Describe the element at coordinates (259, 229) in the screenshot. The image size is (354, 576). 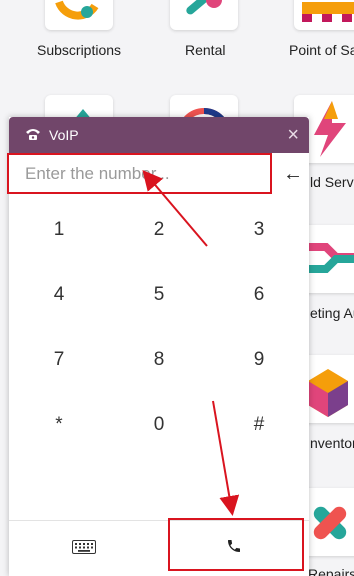
I see `key-3: 3` at that location.